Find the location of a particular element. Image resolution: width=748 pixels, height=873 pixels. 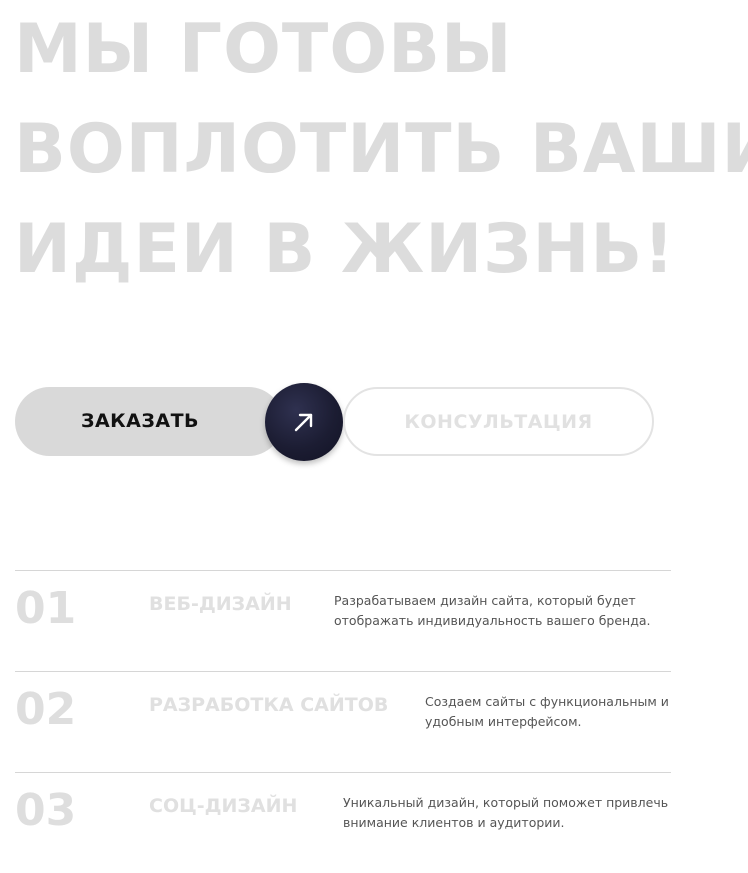

service-number: 03 is located at coordinates (46, 810).